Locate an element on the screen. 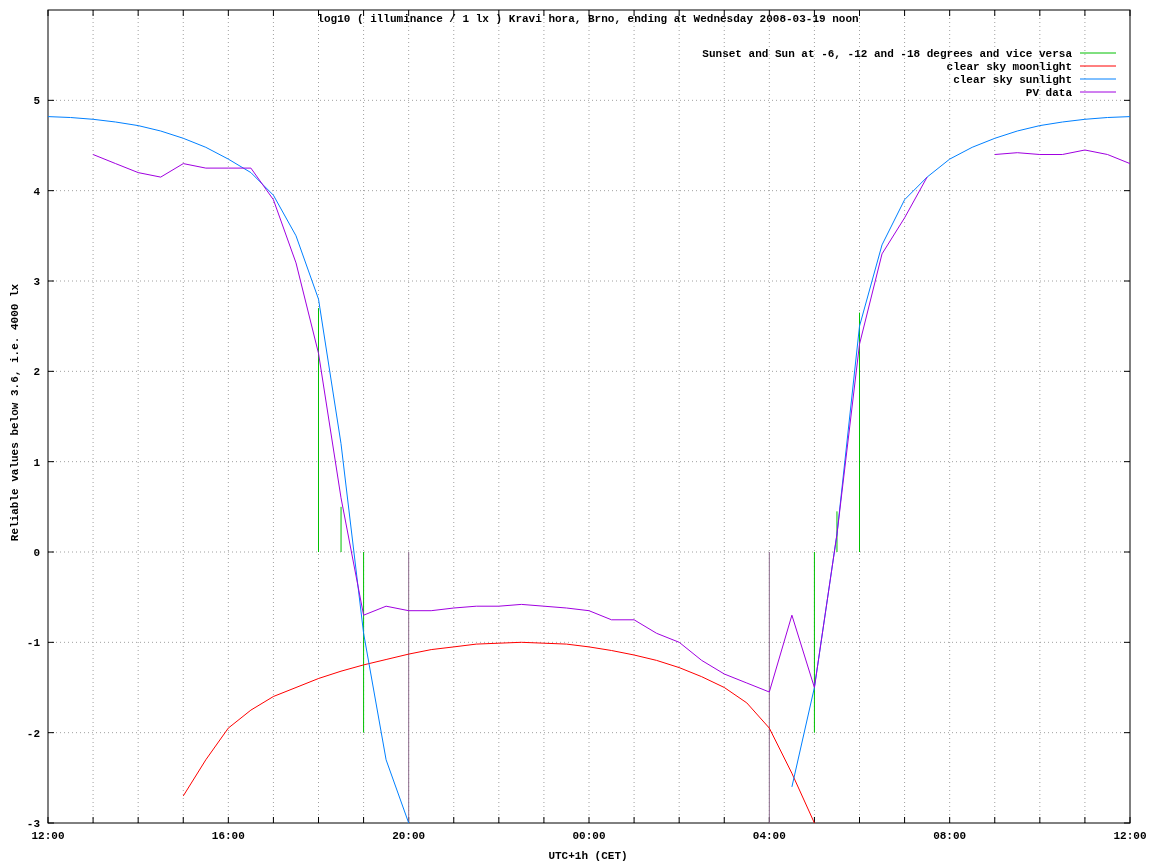  legend-label: Sunset and Sun at -6, -12 and -18 degrees and vice versa is located at coordinates (887, 54).